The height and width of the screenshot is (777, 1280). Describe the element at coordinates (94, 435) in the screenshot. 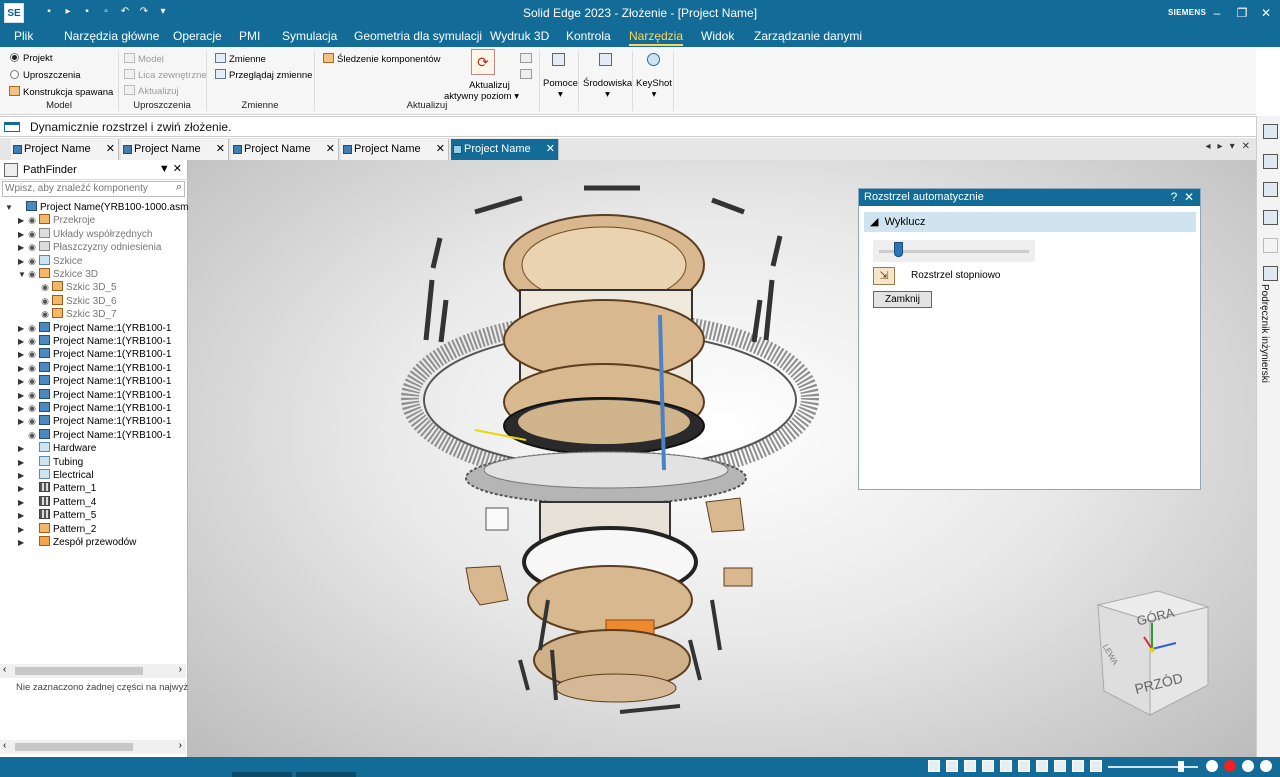

I see `tree-item: ◉ Project Name:1(YRB100-1` at that location.